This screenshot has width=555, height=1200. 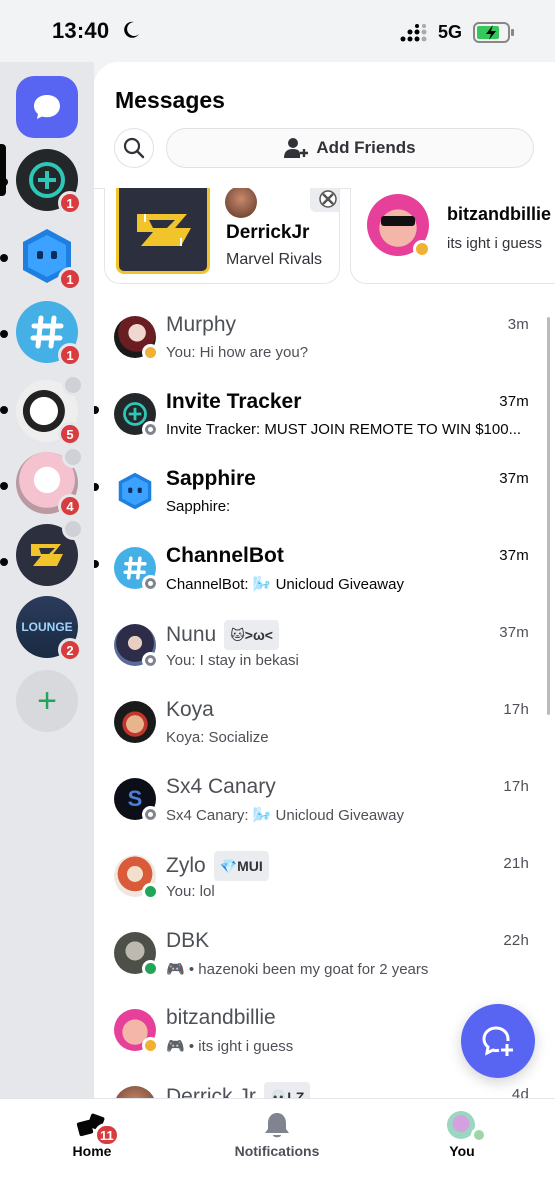 I want to click on dm-name: Sx4 Canary, so click(x=221, y=786).